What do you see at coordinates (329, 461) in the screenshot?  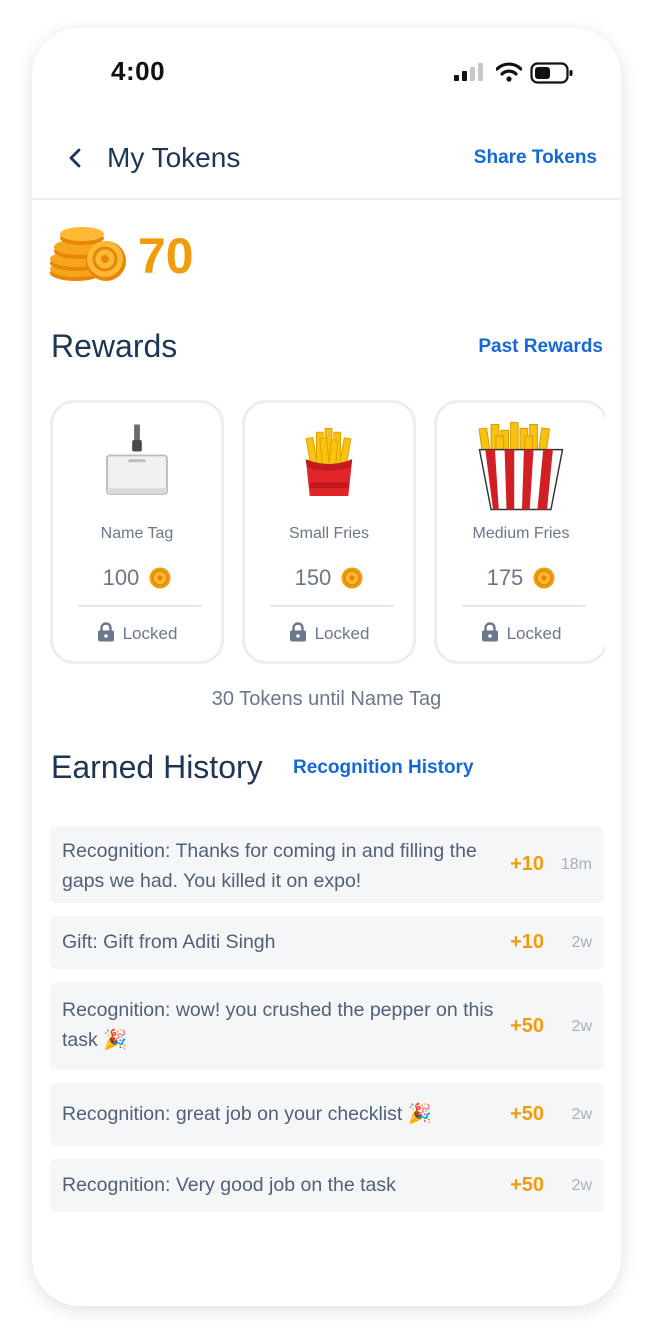 I see `small-fries-icon` at bounding box center [329, 461].